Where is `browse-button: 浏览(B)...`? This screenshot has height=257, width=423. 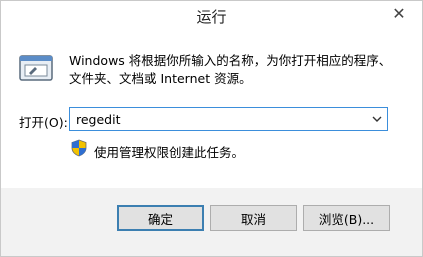 browse-button: 浏览(B)... is located at coordinates (346, 218).